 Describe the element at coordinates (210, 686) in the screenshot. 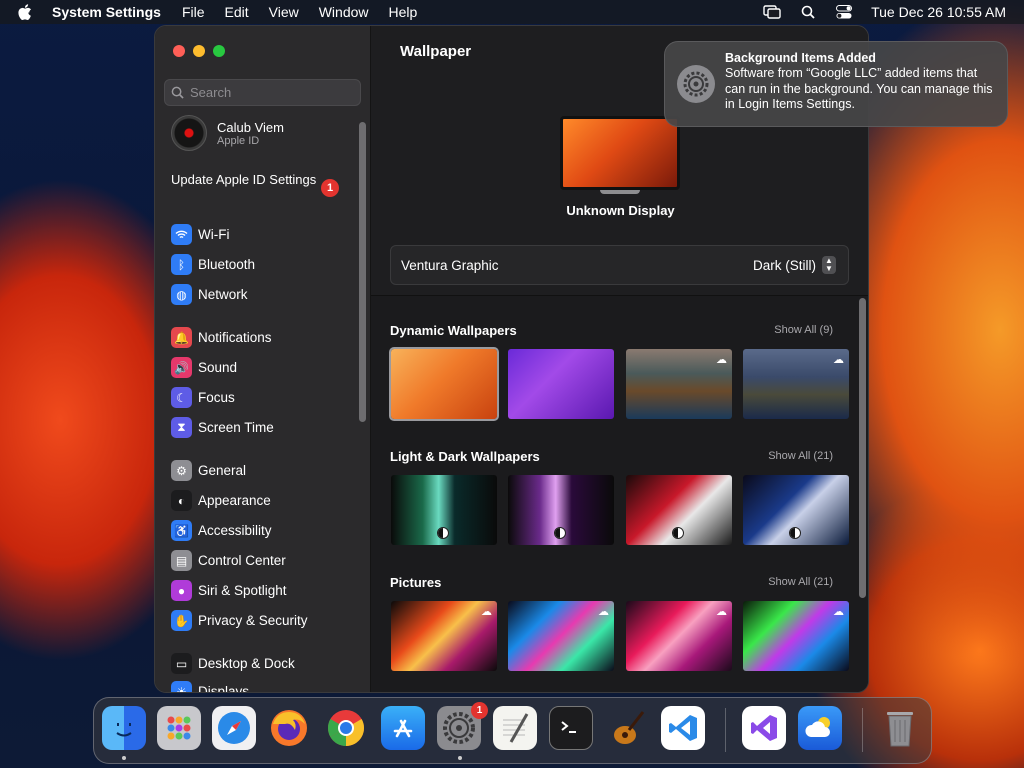

I see `sidebar-item-displays: ☀ Displays` at that location.